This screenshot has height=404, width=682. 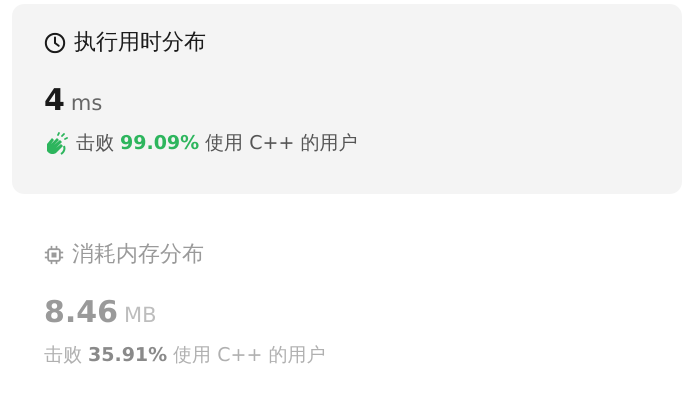 What do you see at coordinates (81, 313) in the screenshot?
I see `metric-value: 8.46` at bounding box center [81, 313].